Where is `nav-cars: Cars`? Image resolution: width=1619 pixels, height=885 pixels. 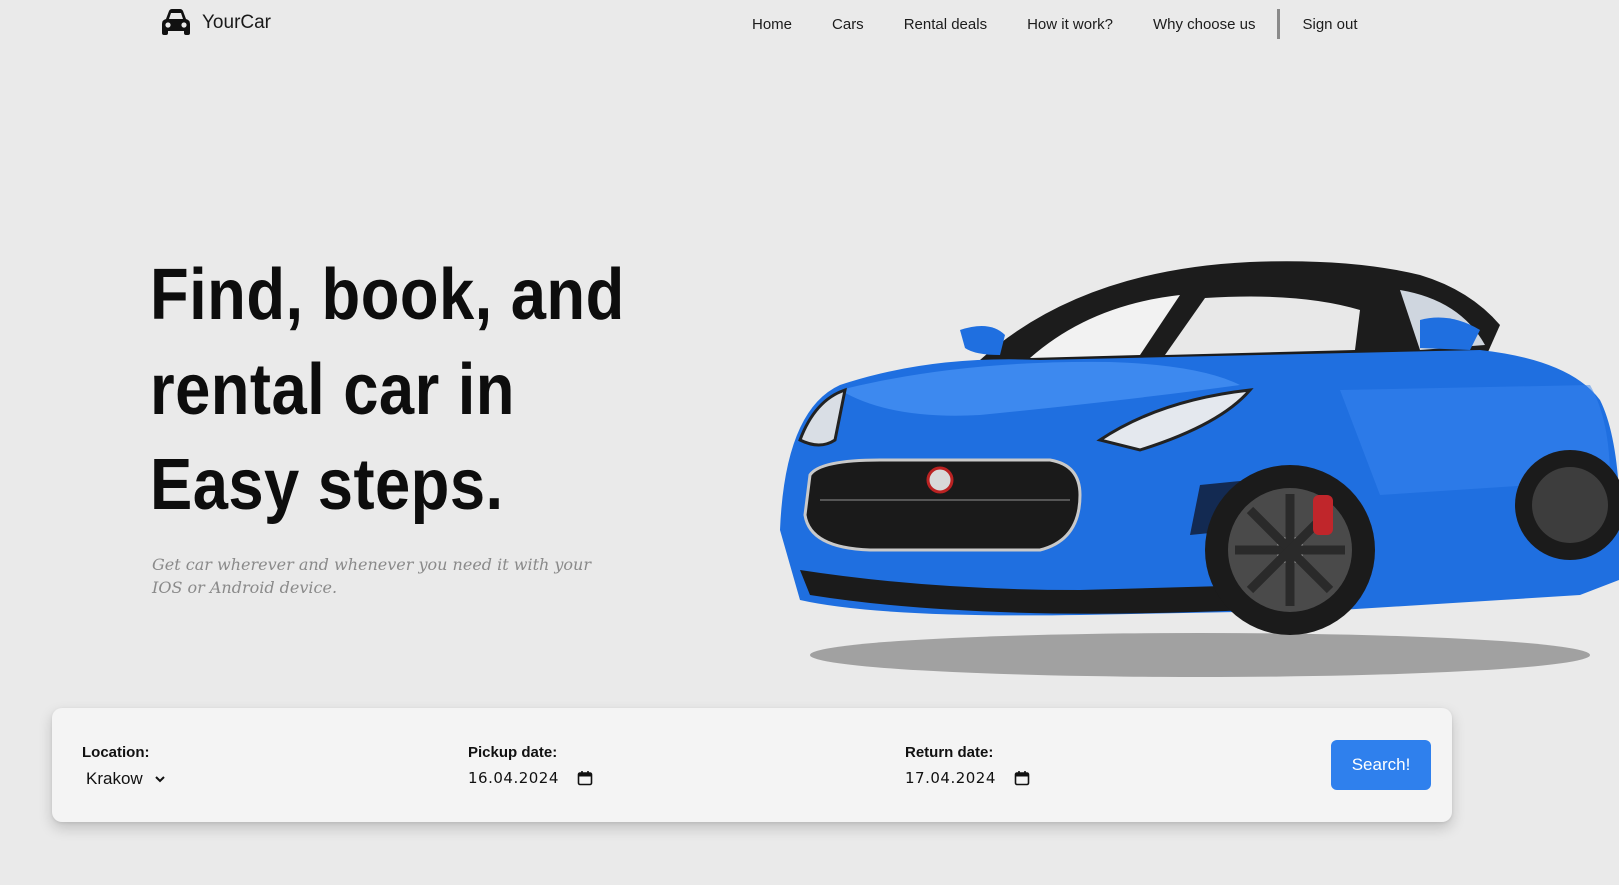
nav-cars: Cars is located at coordinates (848, 24).